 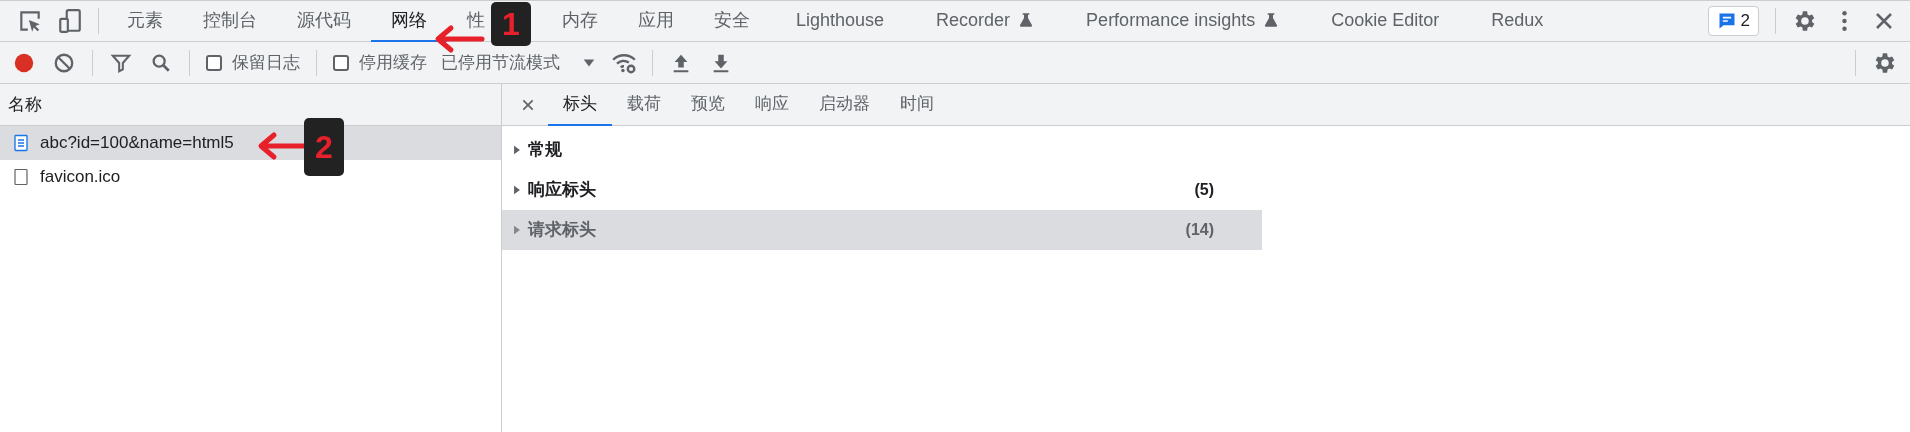 What do you see at coordinates (21, 143) in the screenshot?
I see `document-icon` at bounding box center [21, 143].